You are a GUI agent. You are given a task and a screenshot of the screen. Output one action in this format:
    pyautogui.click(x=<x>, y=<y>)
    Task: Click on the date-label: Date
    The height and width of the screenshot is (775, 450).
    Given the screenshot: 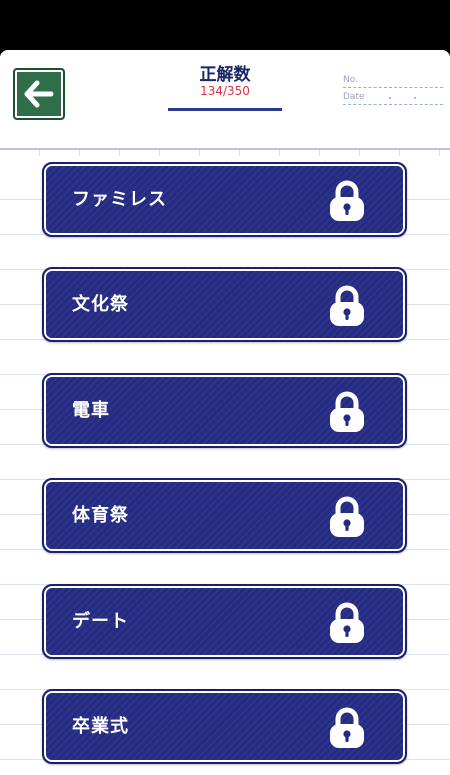 What is the action you would take?
    pyautogui.click(x=354, y=97)
    